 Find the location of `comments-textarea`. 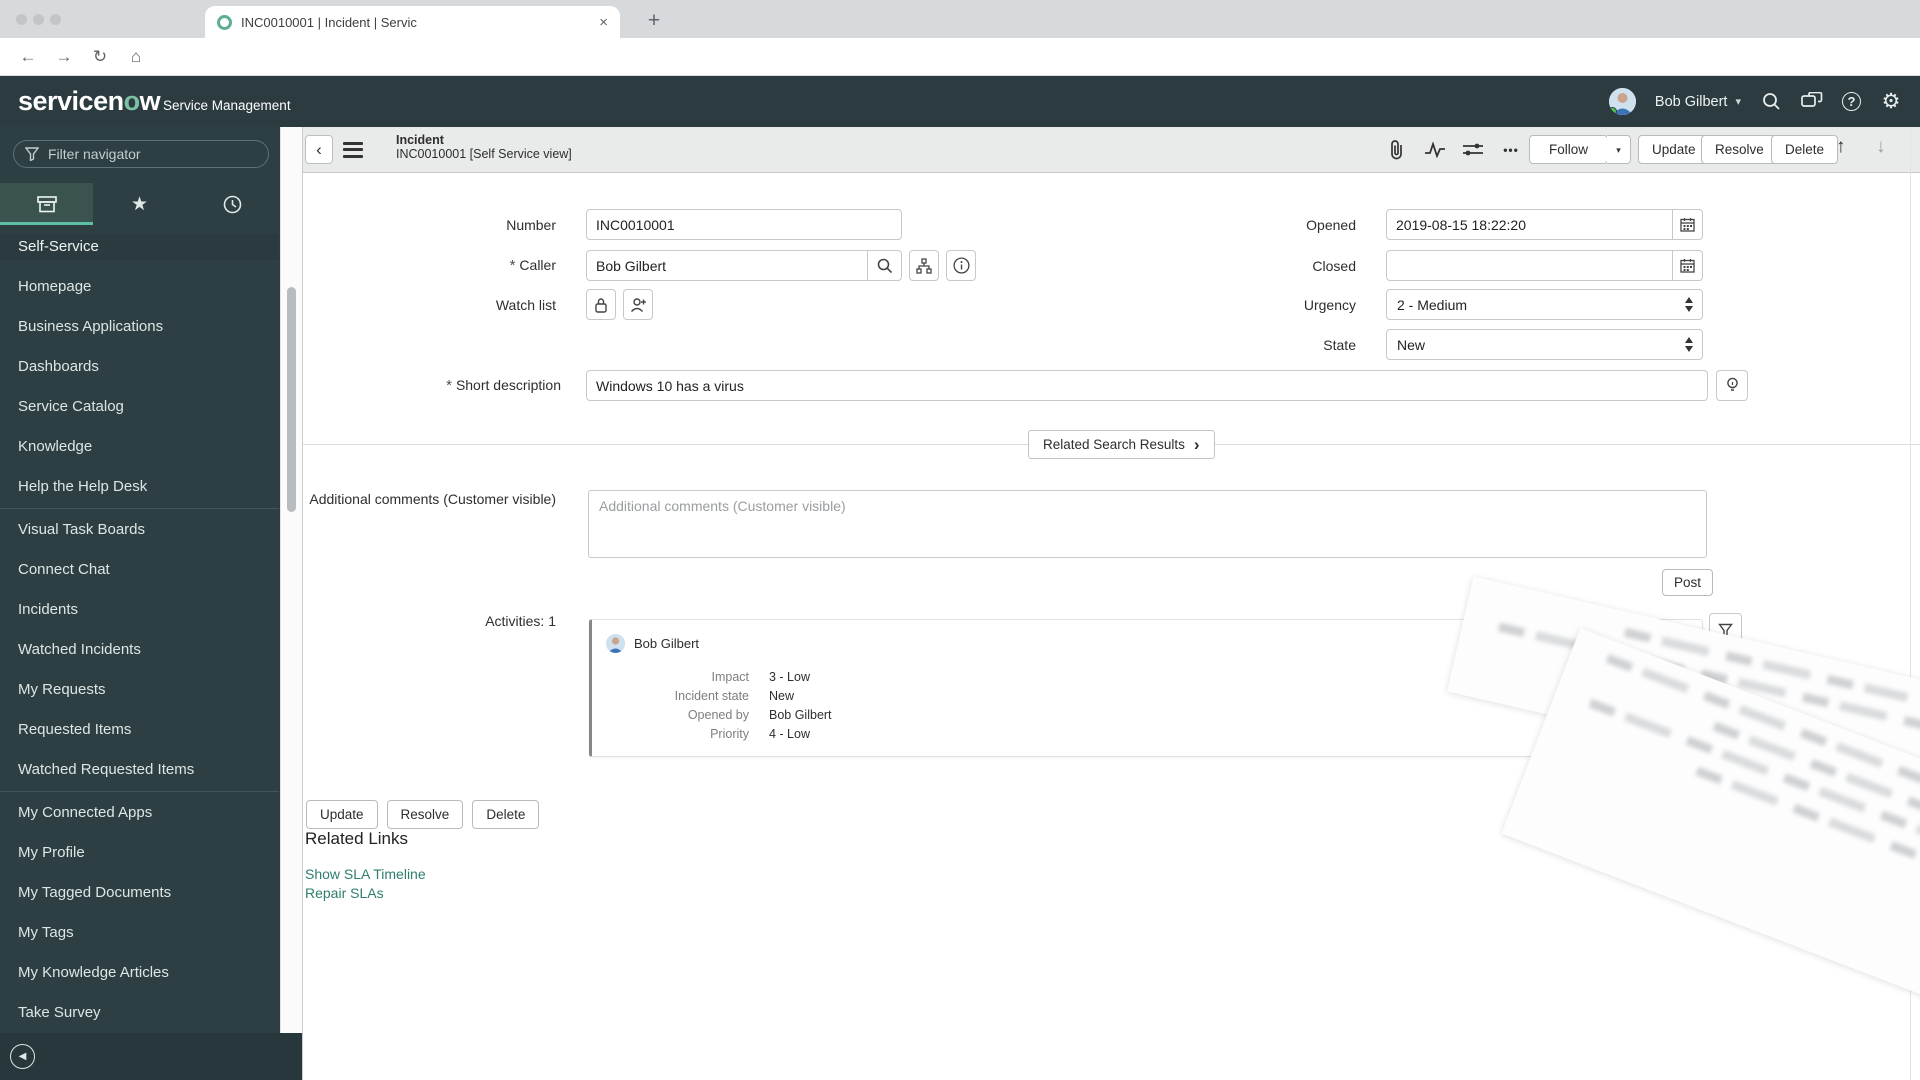

comments-textarea is located at coordinates (1147, 524).